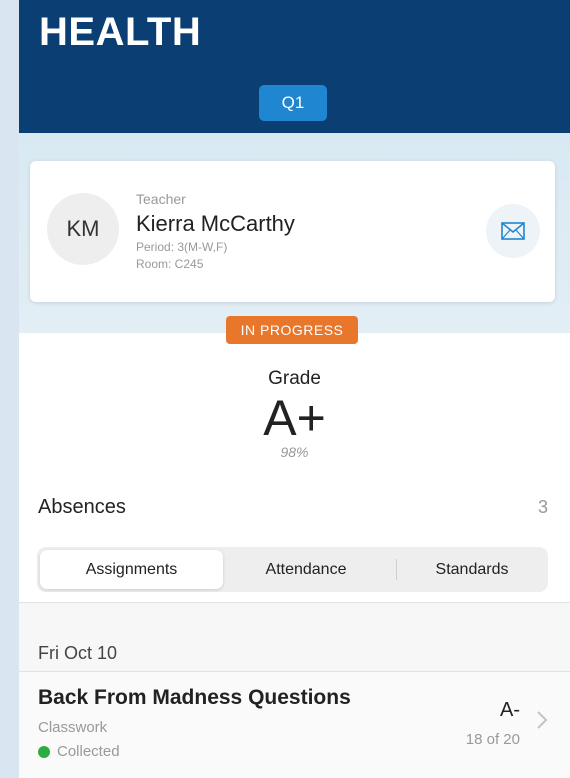  Describe the element at coordinates (293, 103) in the screenshot. I see `term-selector-button: Q1` at that location.